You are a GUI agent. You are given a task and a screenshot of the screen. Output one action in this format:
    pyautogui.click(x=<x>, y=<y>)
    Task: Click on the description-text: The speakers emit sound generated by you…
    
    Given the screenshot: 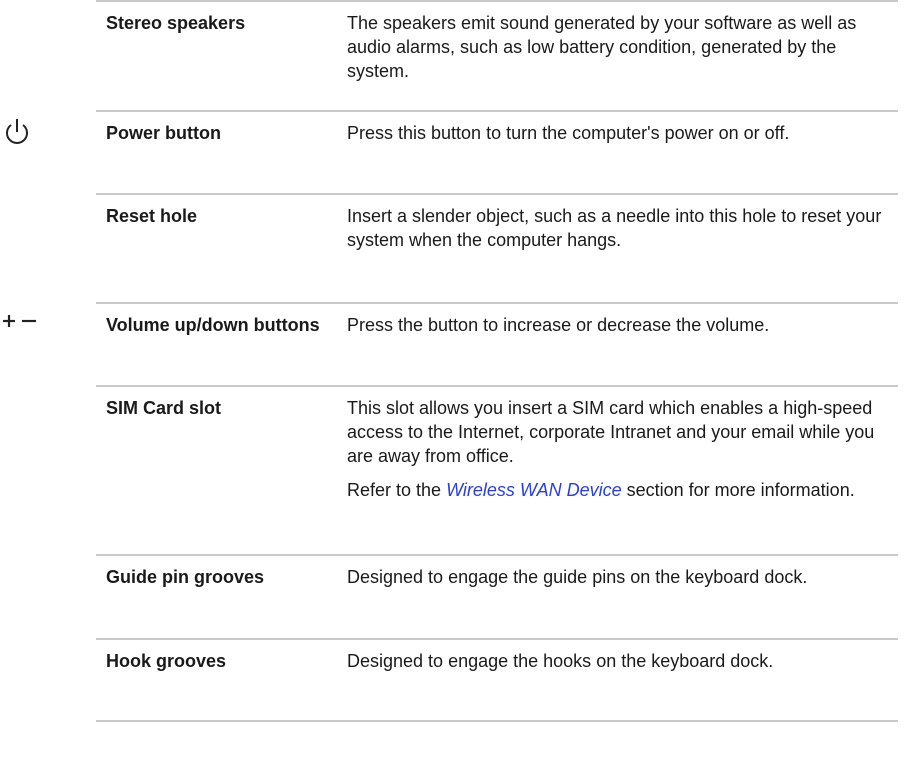 What is the action you would take?
    pyautogui.click(x=602, y=47)
    